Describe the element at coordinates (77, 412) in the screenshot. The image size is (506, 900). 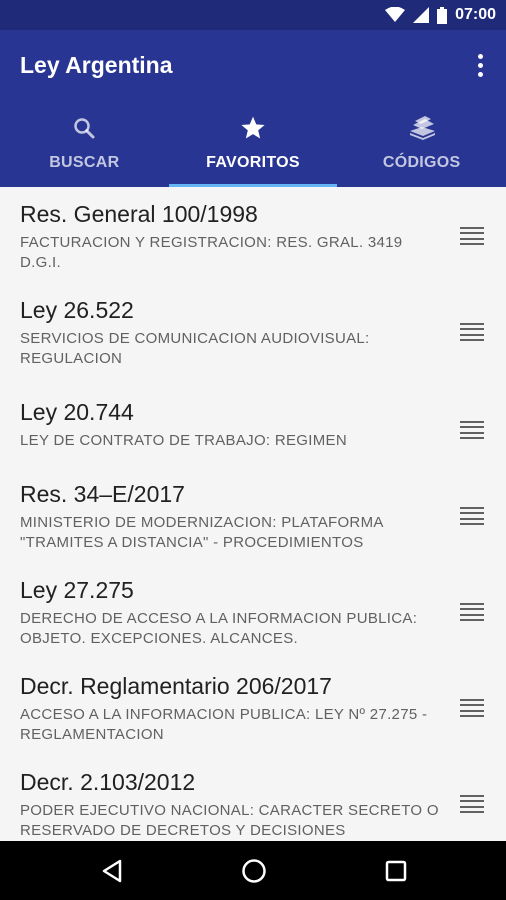
I see `item-title: Ley 20.744` at that location.